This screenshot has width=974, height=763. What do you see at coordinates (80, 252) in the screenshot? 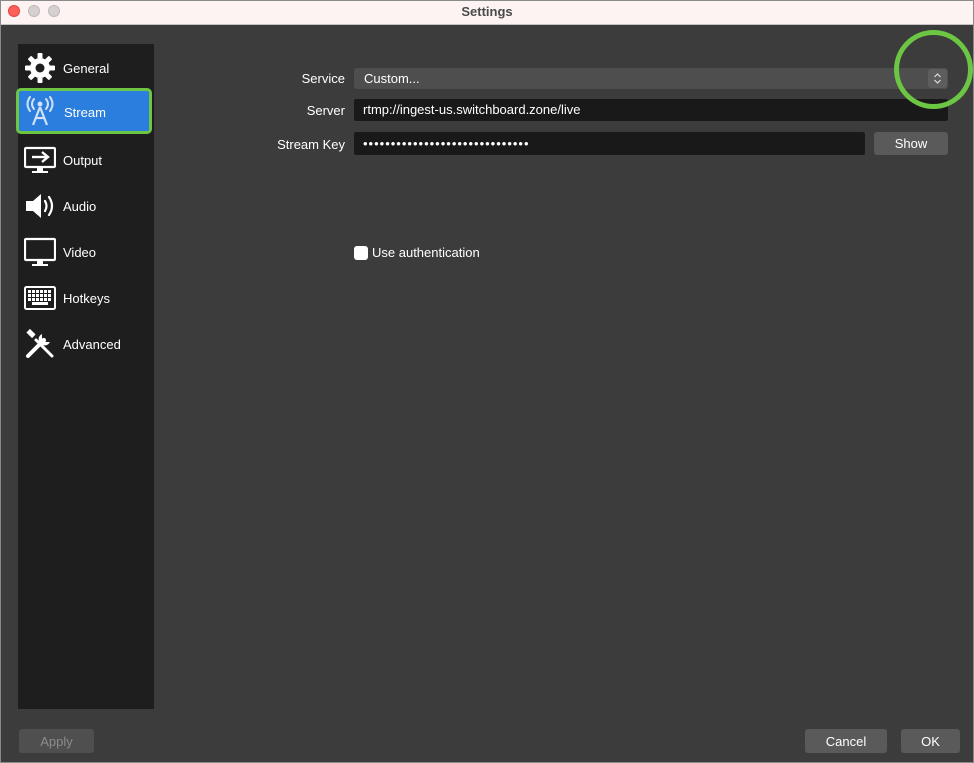
I see `sidebar-item-label: Video` at bounding box center [80, 252].